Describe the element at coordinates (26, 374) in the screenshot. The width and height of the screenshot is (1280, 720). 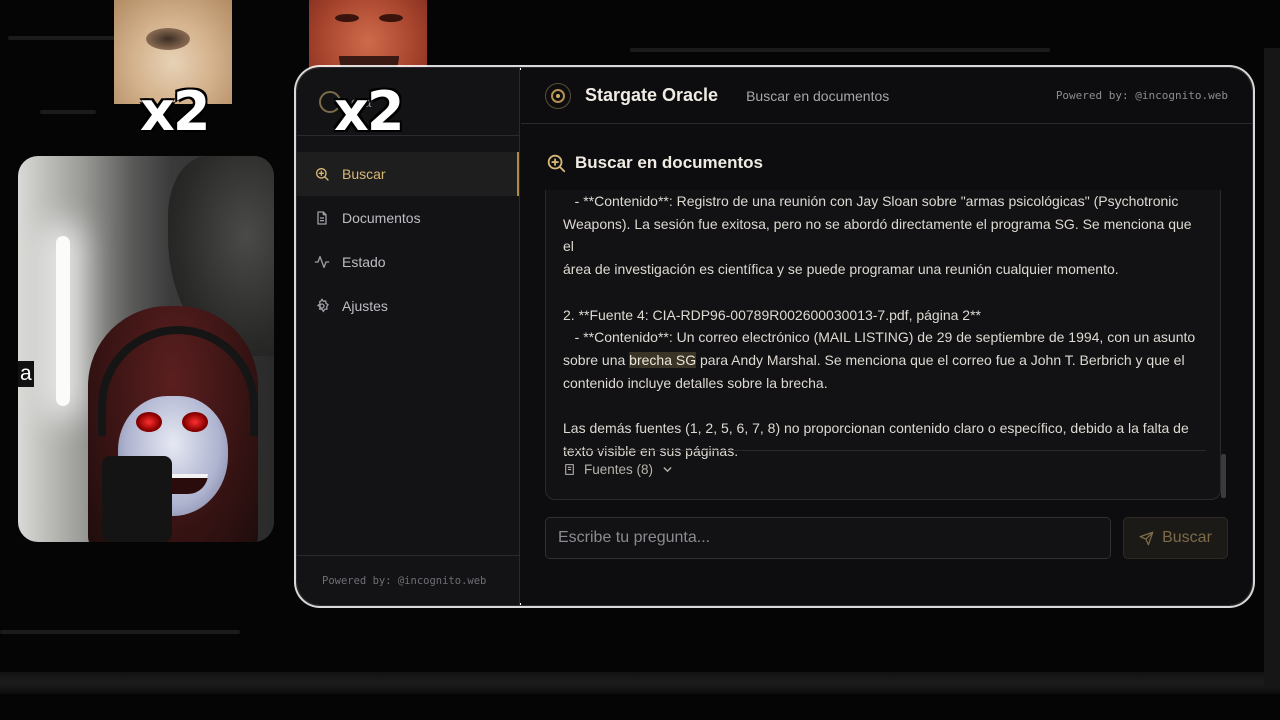
I see `webcam-tag: a` at that location.